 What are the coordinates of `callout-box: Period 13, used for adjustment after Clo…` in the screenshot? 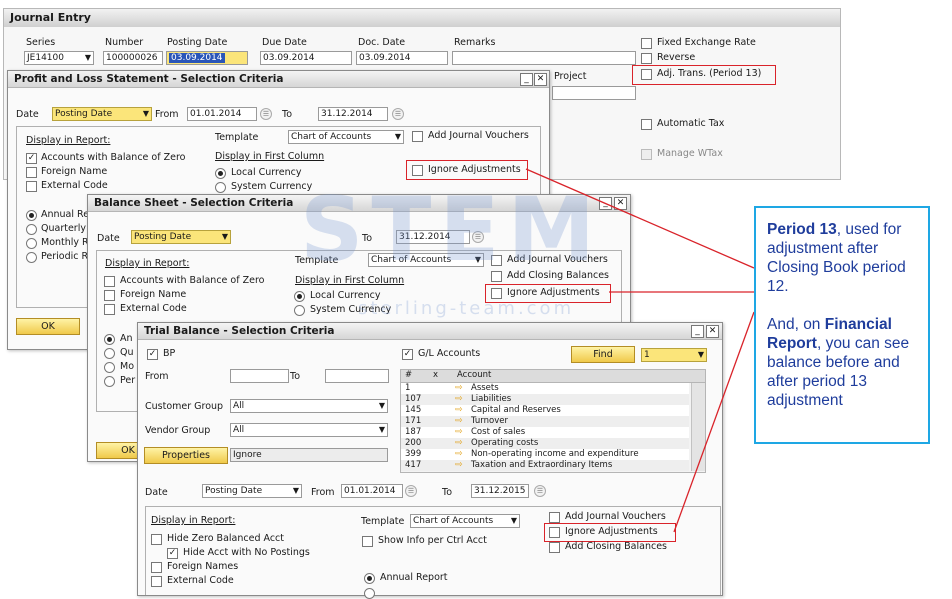 It's located at (842, 325).